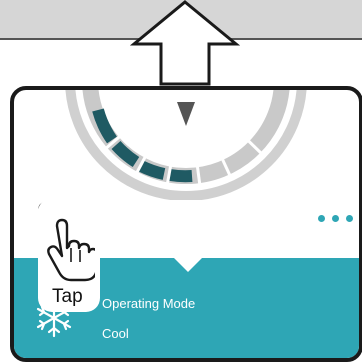 This screenshot has height=363, width=362. Describe the element at coordinates (321, 218) in the screenshot. I see `more-options-icon` at that location.